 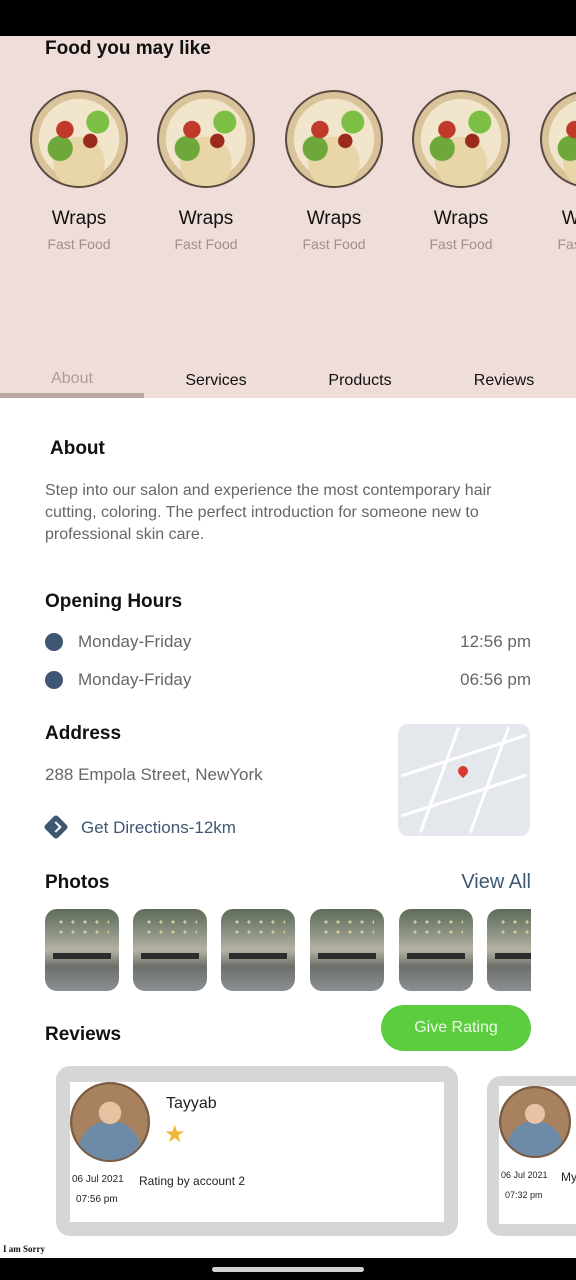 What do you see at coordinates (154, 774) in the screenshot?
I see `address-text: 288 Empola Street, NewYork` at bounding box center [154, 774].